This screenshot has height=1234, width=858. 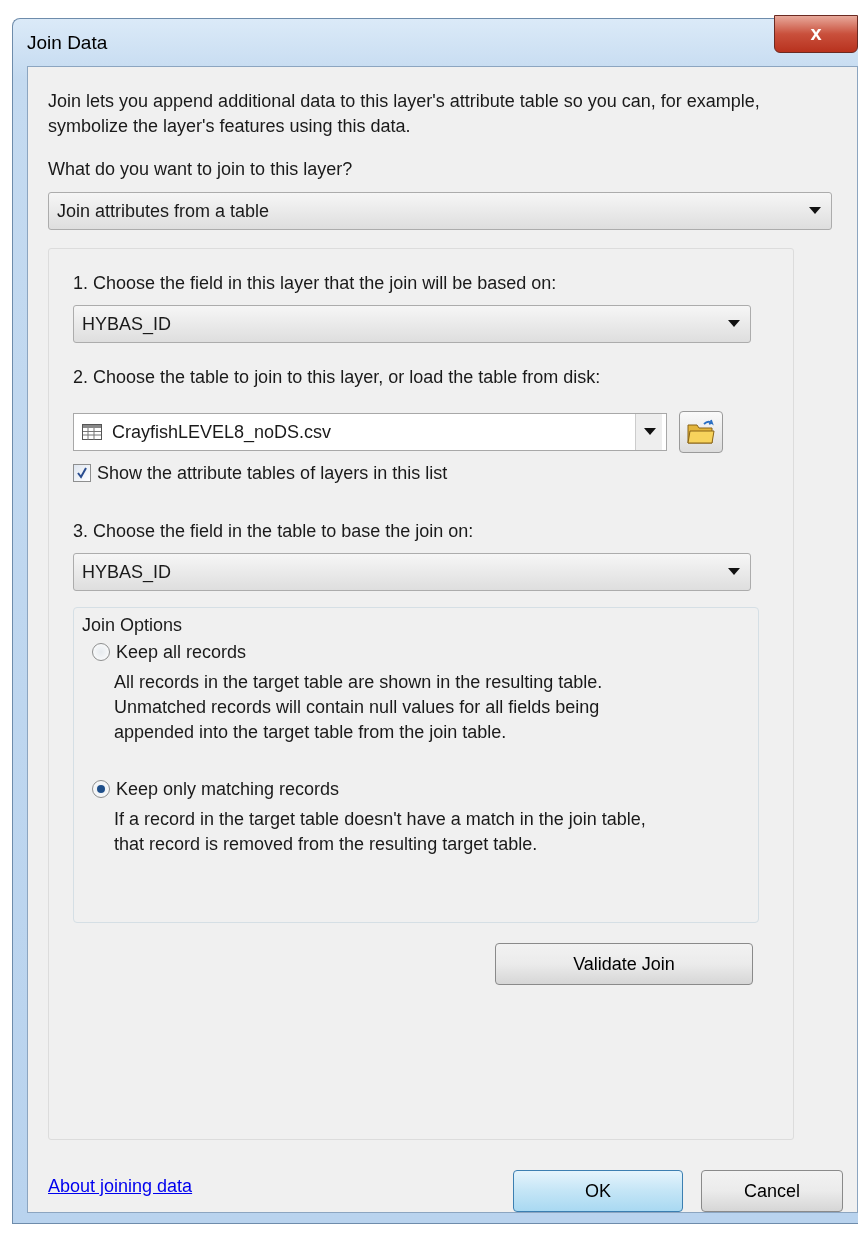 What do you see at coordinates (370, 432) in the screenshot?
I see `table-dropdown: CrayfishLEVEL8_noDS.csv` at bounding box center [370, 432].